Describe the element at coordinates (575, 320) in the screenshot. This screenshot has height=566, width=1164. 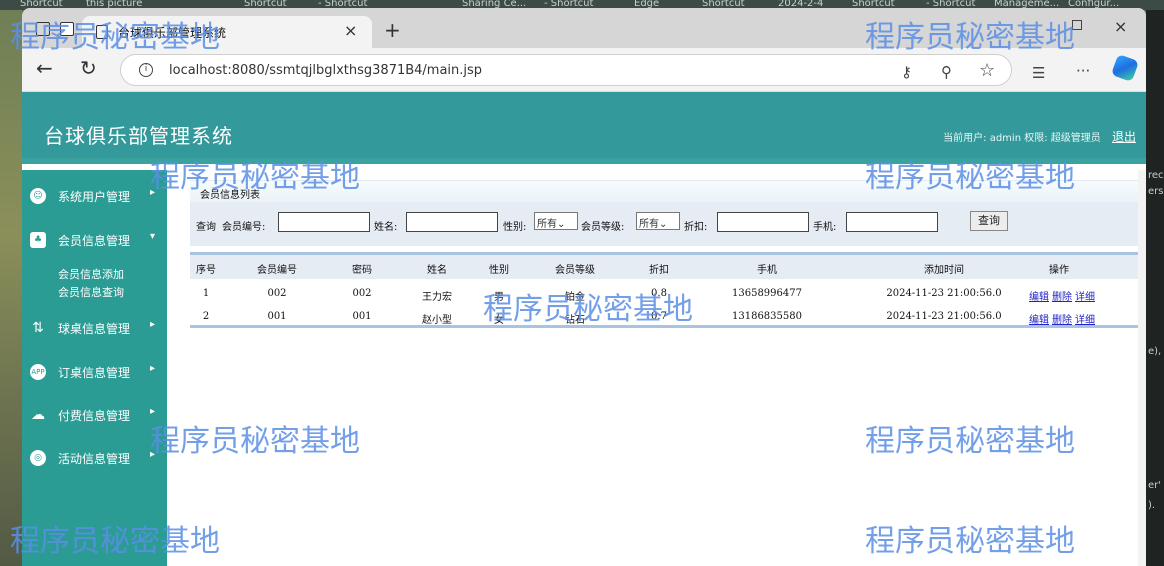
I see `cell-level: 钻石` at that location.